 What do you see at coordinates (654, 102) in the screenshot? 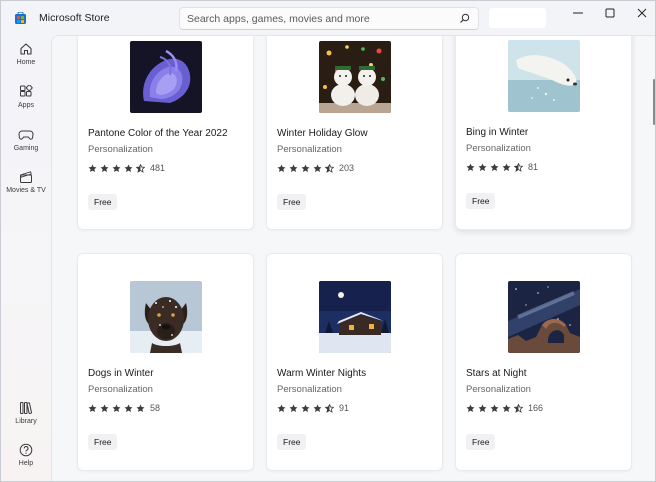
I see `scrollbar-thumb` at bounding box center [654, 102].